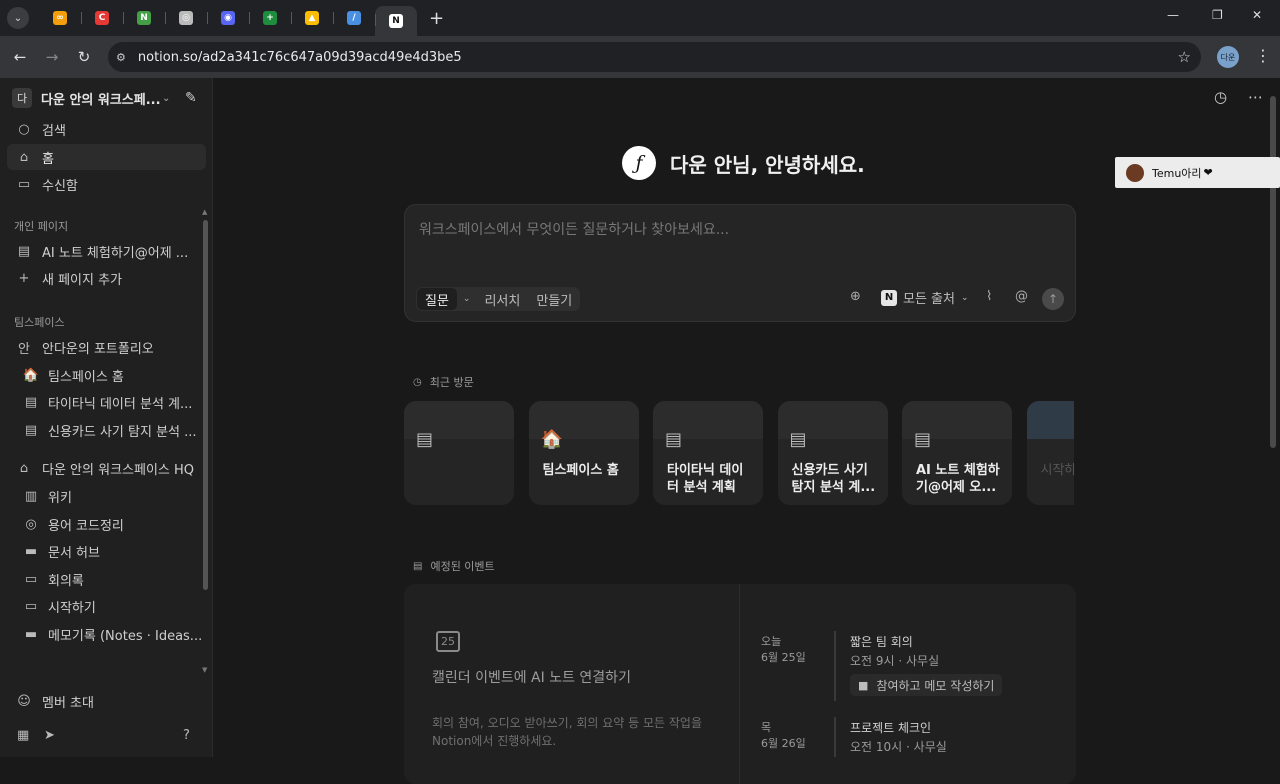 The width and height of the screenshot is (1280, 784). What do you see at coordinates (855, 296) in the screenshot?
I see `globe-icon: ⊕` at bounding box center [855, 296].